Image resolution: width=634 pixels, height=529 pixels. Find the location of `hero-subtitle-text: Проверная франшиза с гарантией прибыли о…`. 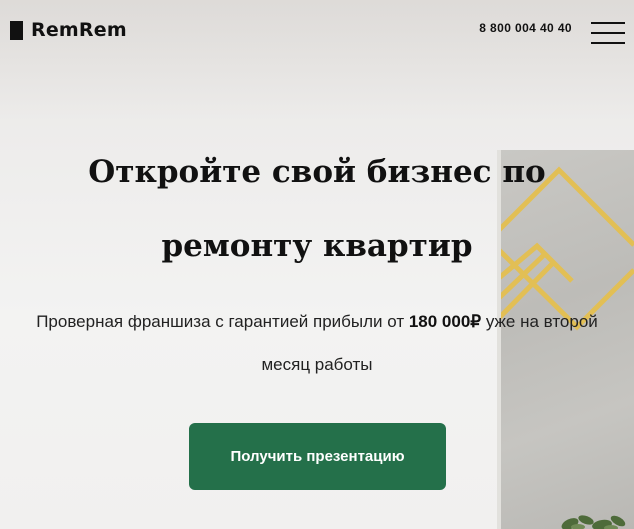

hero-subtitle-text: Проверная франшиза с гарантией прибыли о… is located at coordinates (222, 321).